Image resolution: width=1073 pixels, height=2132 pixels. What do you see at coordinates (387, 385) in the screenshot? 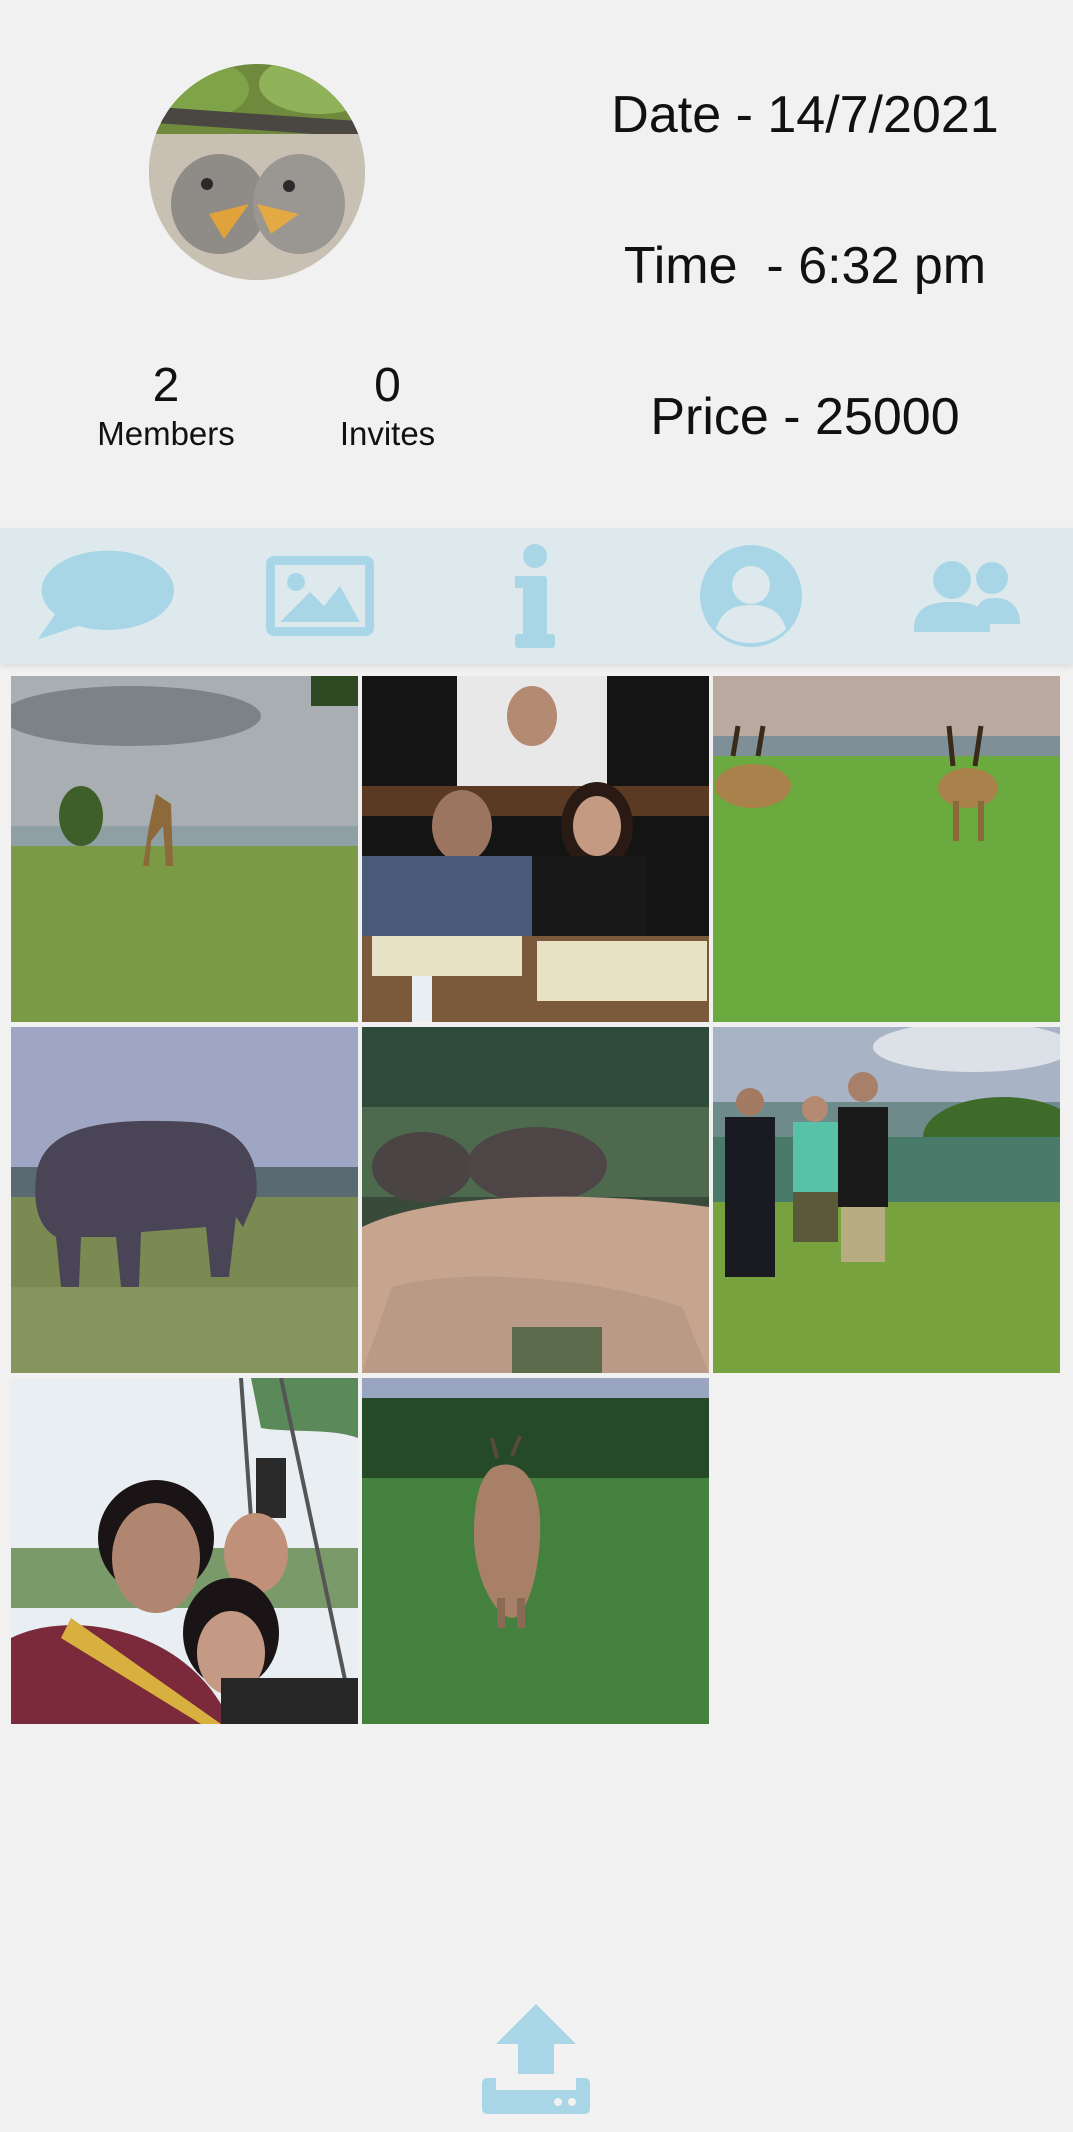
I see `invites-count: 0` at bounding box center [387, 385].